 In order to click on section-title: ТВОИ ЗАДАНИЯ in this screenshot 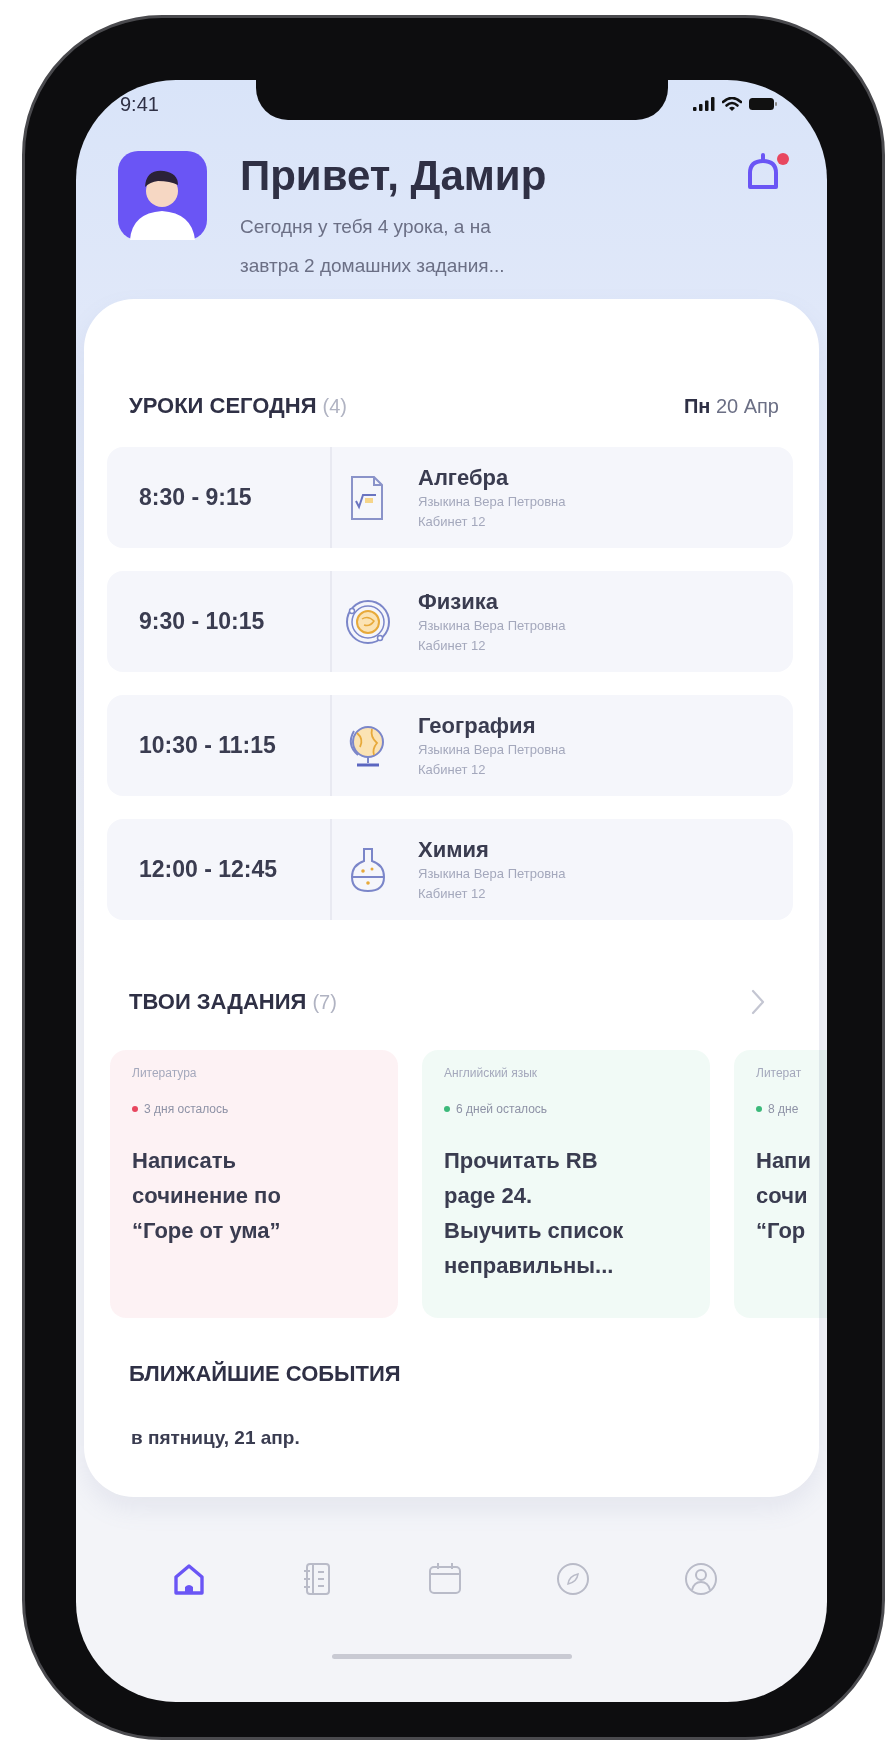, I will do `click(218, 1002)`.